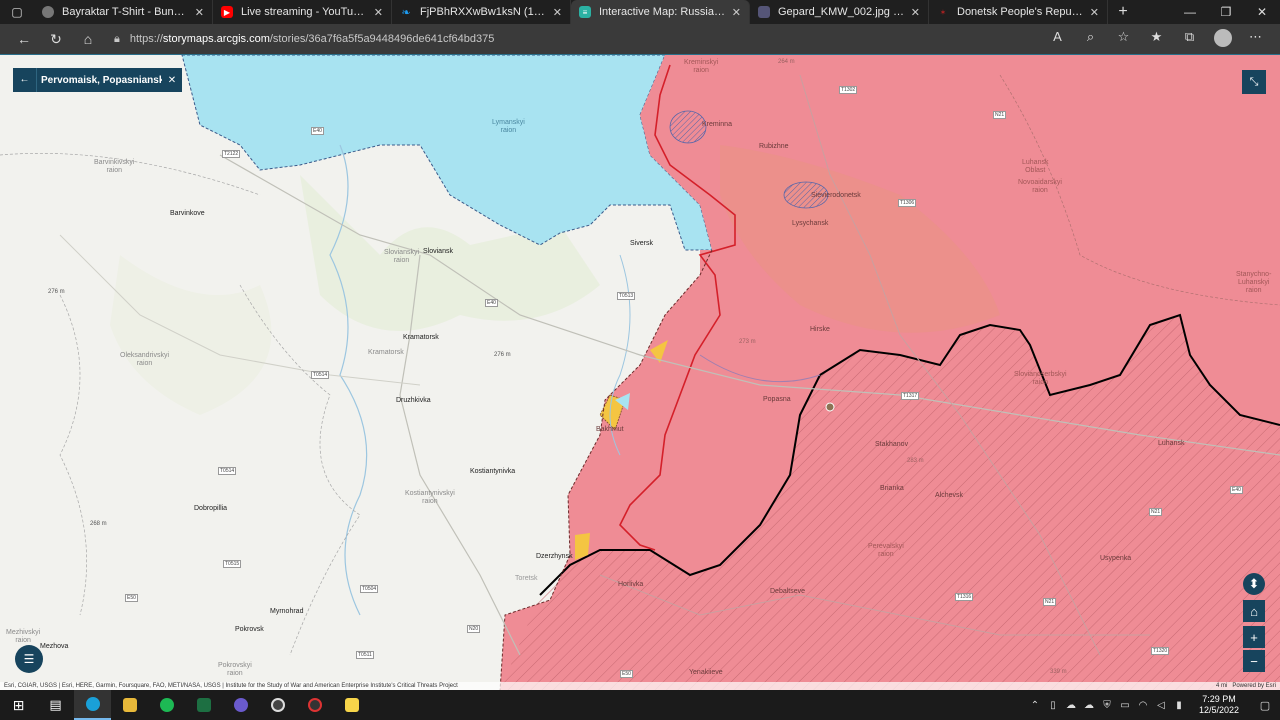  What do you see at coordinates (660, 12) in the screenshot?
I see `browser-tab-active: ≡ Interactive Map: Russia's Invasion ✕` at bounding box center [660, 12].